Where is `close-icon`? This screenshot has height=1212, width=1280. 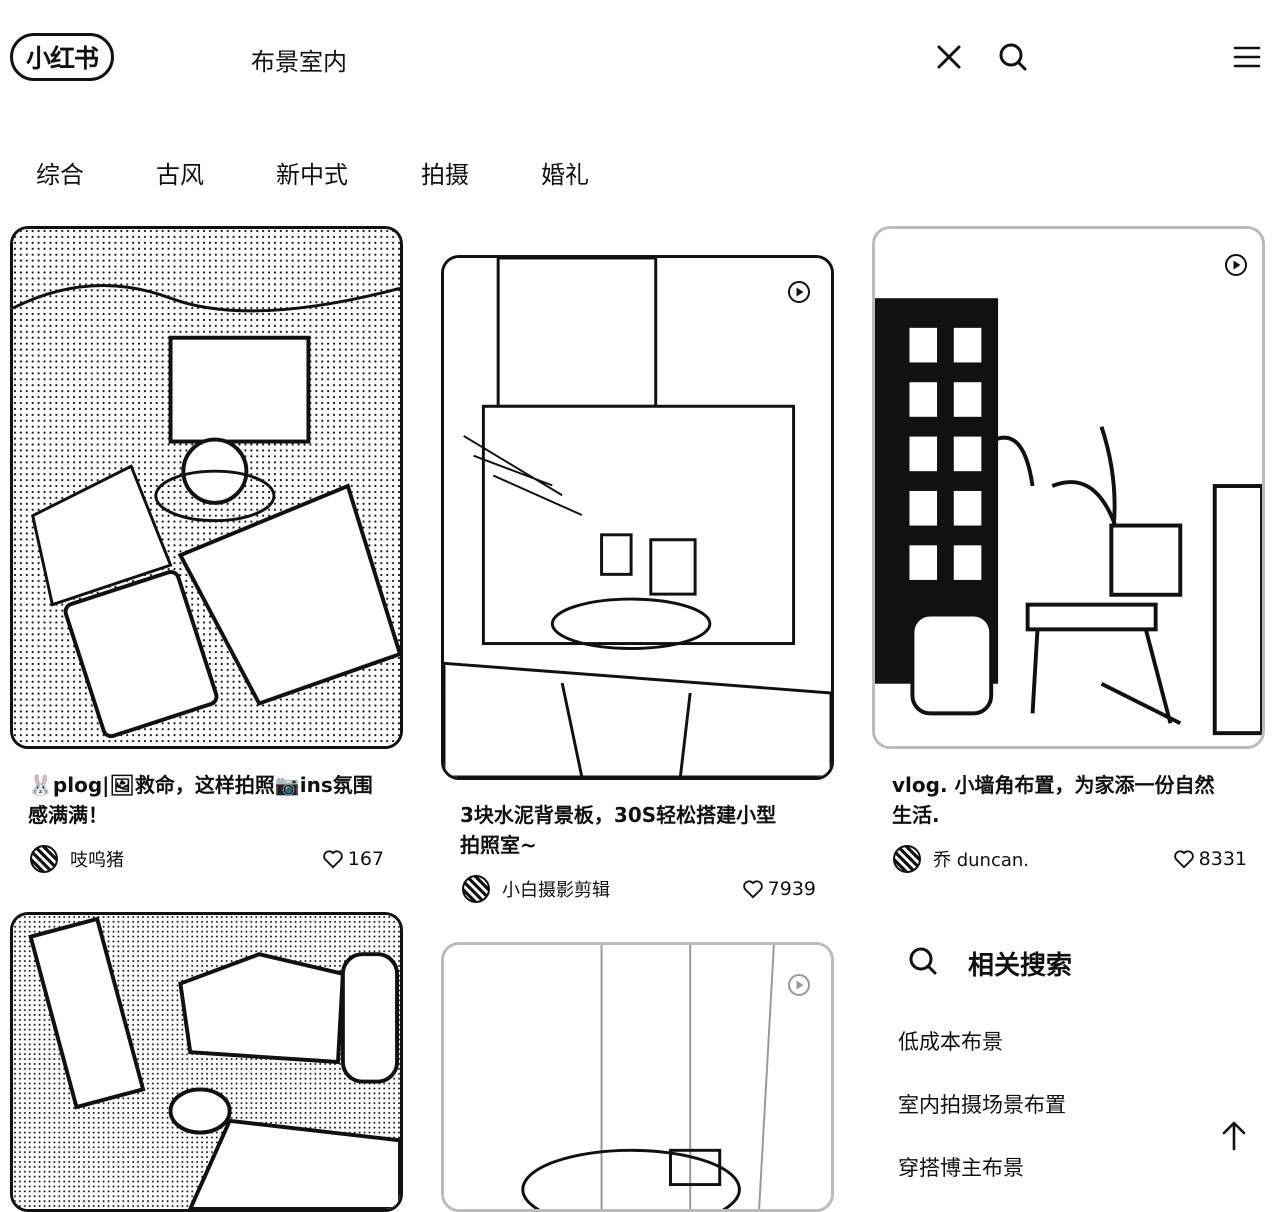
close-icon is located at coordinates (949, 57).